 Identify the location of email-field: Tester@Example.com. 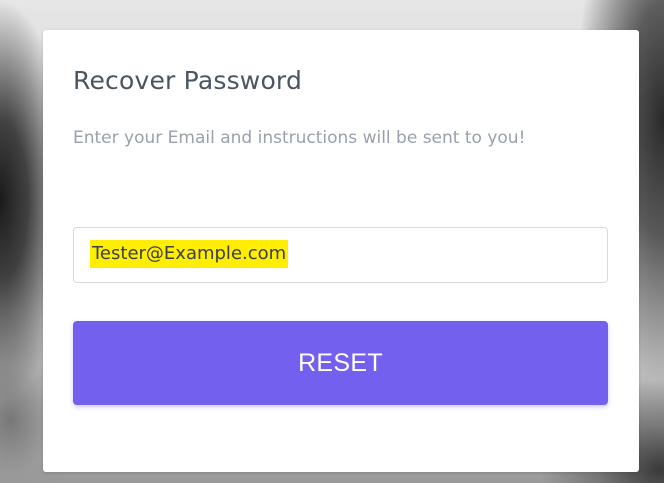
(340, 255).